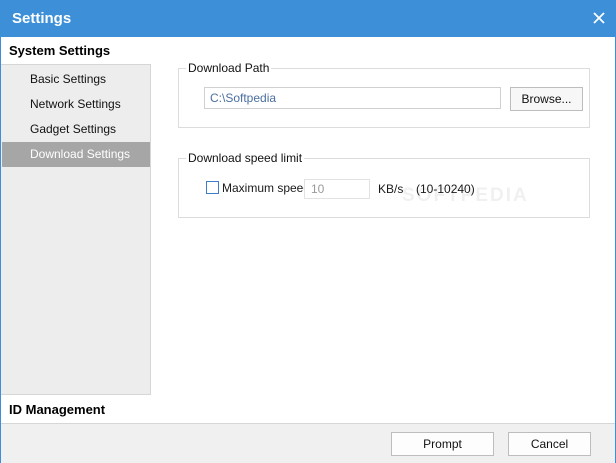 Image resolution: width=616 pixels, height=463 pixels. What do you see at coordinates (245, 158) in the screenshot?
I see `download-speed-limit-group-title: Download speed limit` at bounding box center [245, 158].